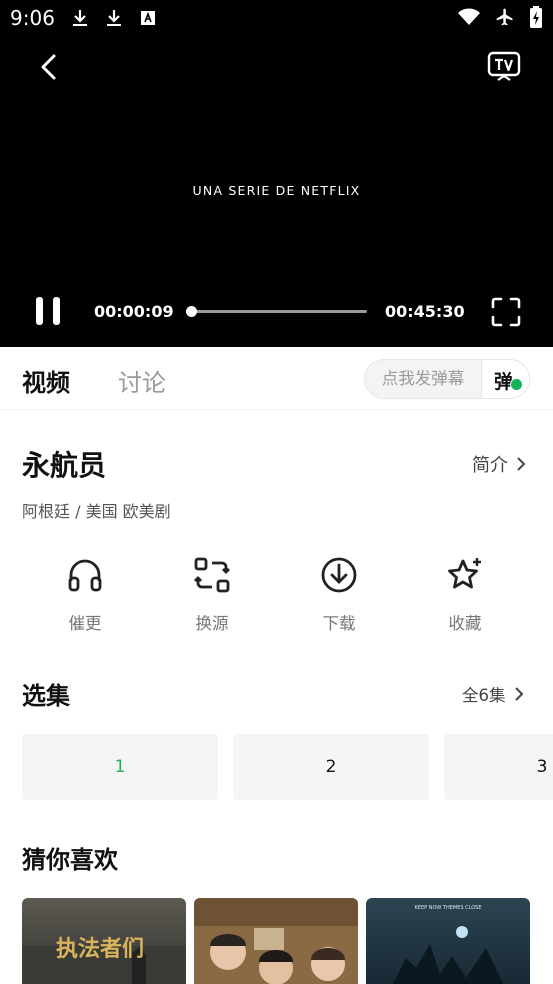  I want to click on action-bar: 催更 换源 下载 收藏, so click(276, 595).